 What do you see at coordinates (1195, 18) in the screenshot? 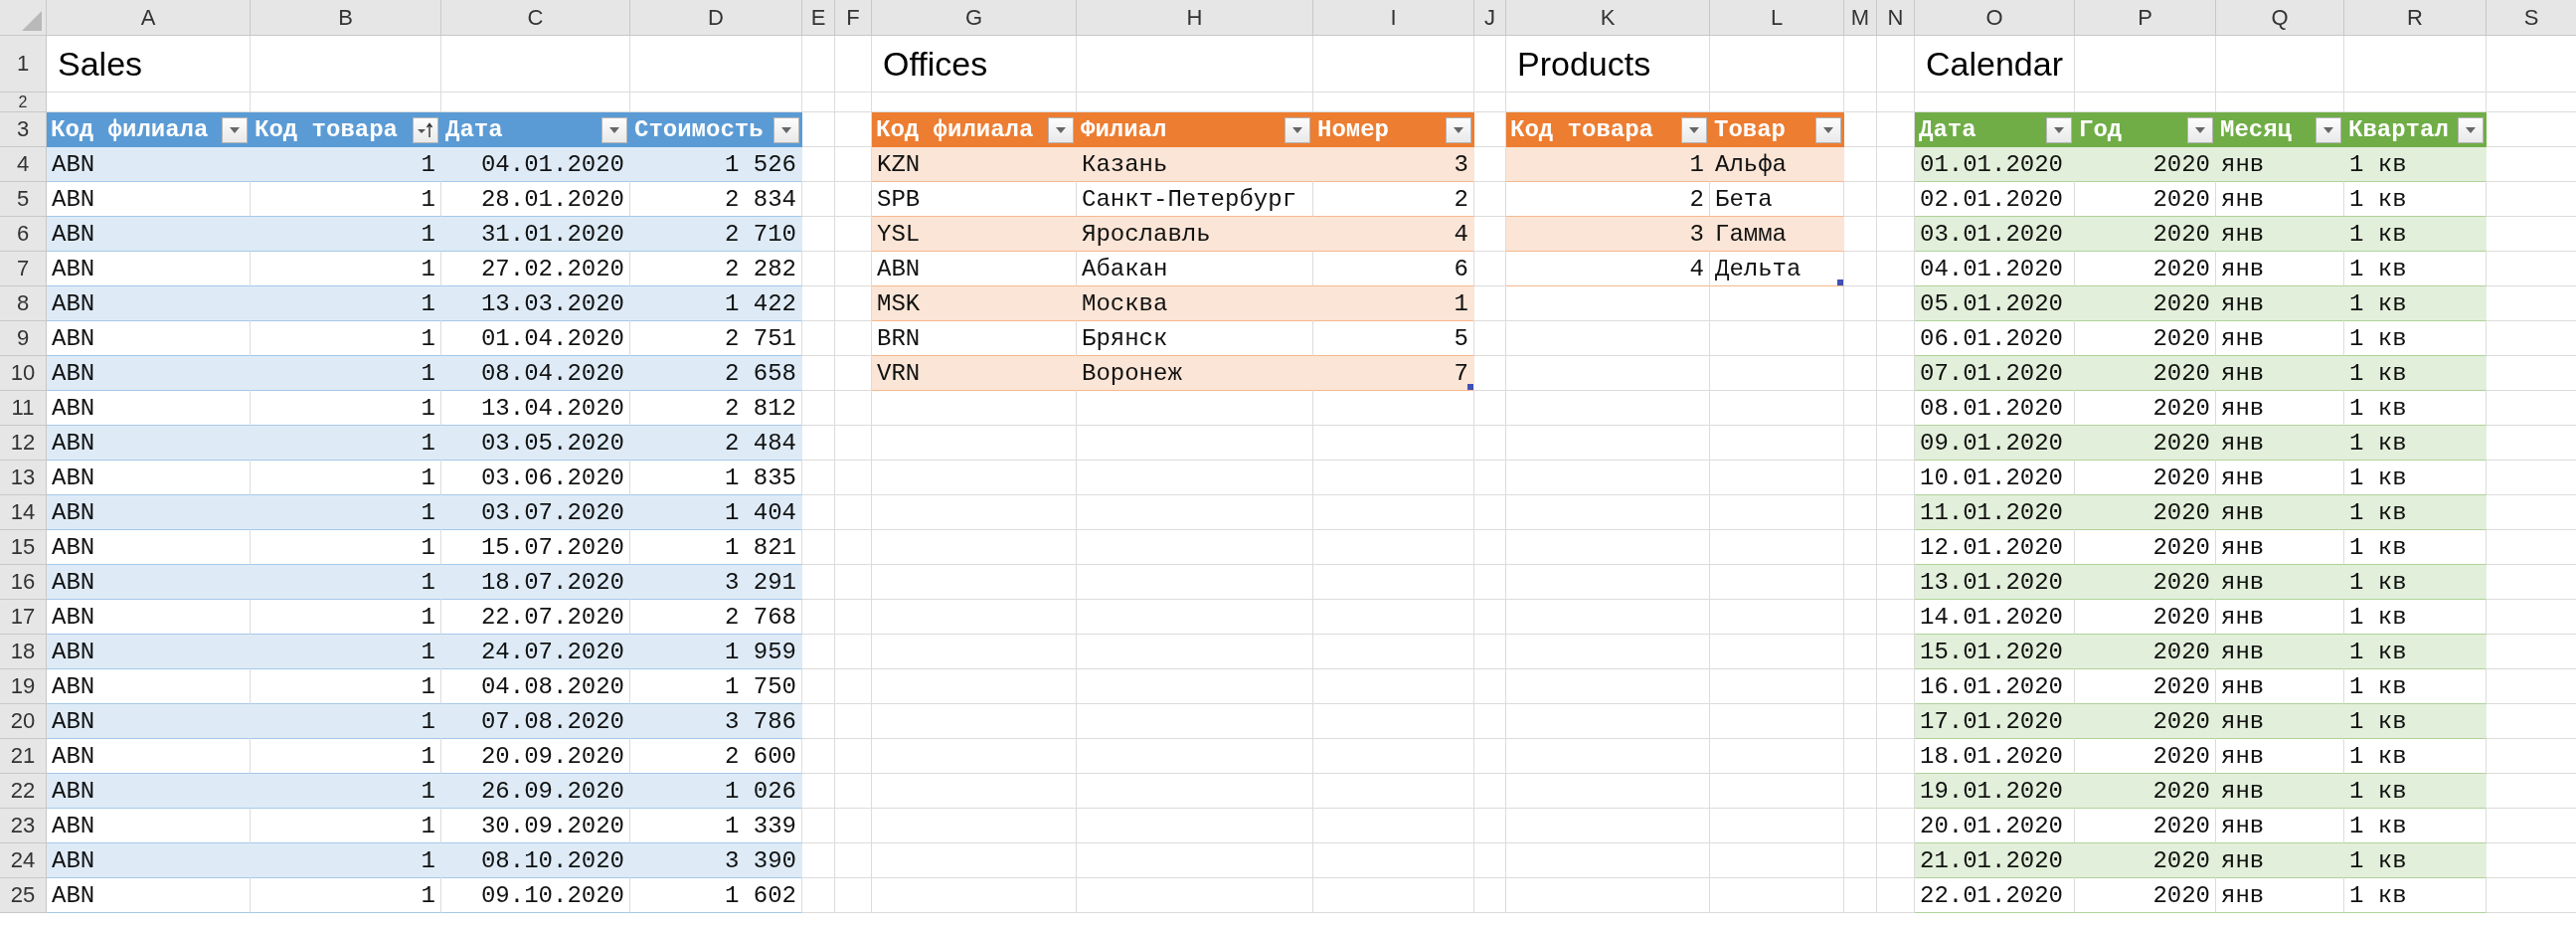
I see `column-letter: H` at bounding box center [1195, 18].